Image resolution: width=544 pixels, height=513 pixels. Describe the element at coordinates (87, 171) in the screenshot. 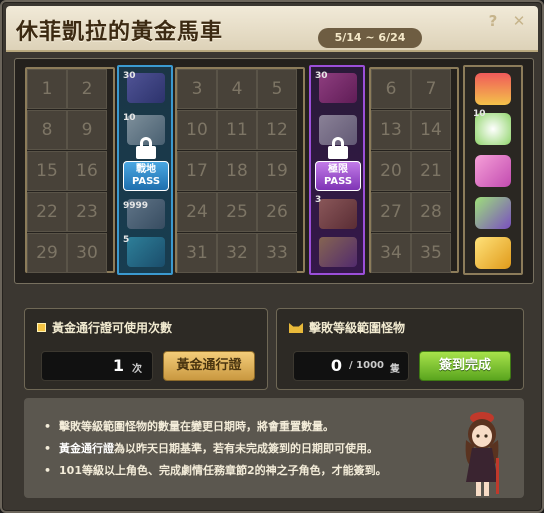

I see `day-cell-16: 16` at that location.